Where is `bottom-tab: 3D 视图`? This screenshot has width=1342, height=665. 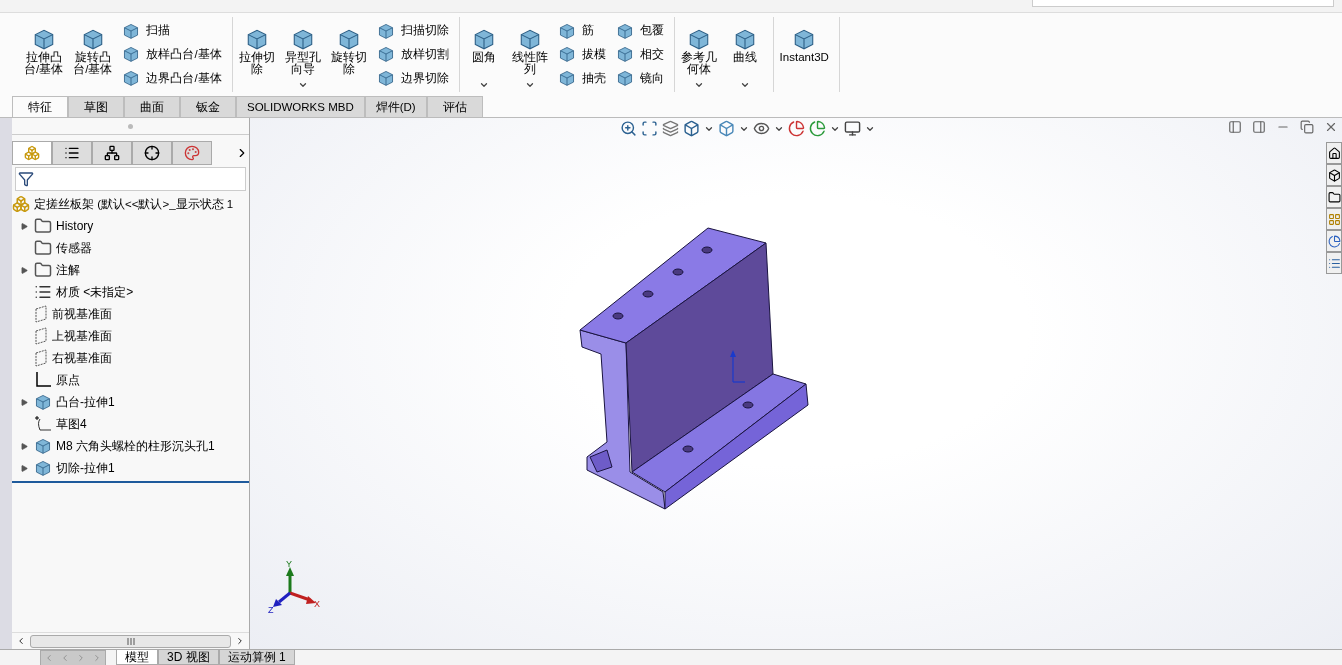
bottom-tab: 3D 视图 is located at coordinates (188, 657).